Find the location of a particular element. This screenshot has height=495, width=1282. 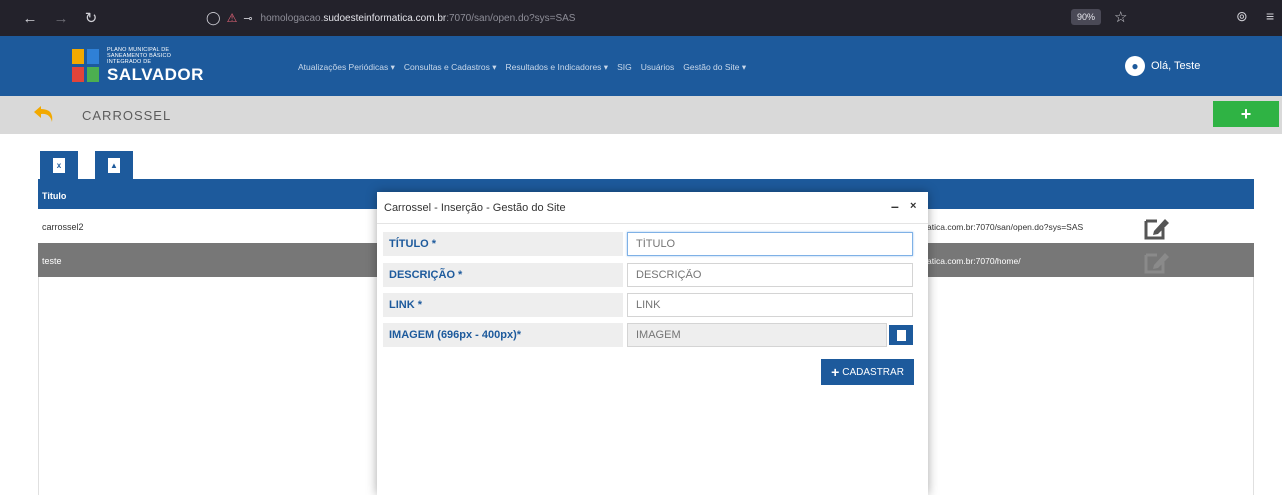

menu-item-resultados: Resultados e Indicadores ▾ is located at coordinates (557, 67).